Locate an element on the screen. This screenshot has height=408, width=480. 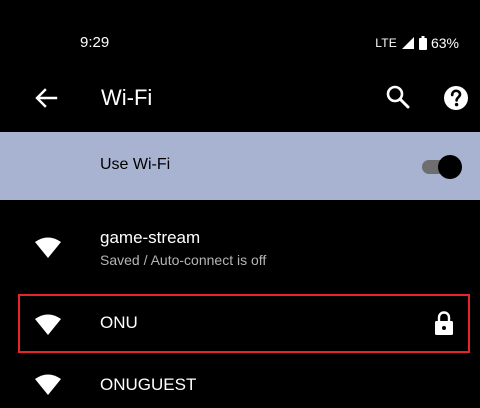
use-wifi-toggle is located at coordinates (442, 167).